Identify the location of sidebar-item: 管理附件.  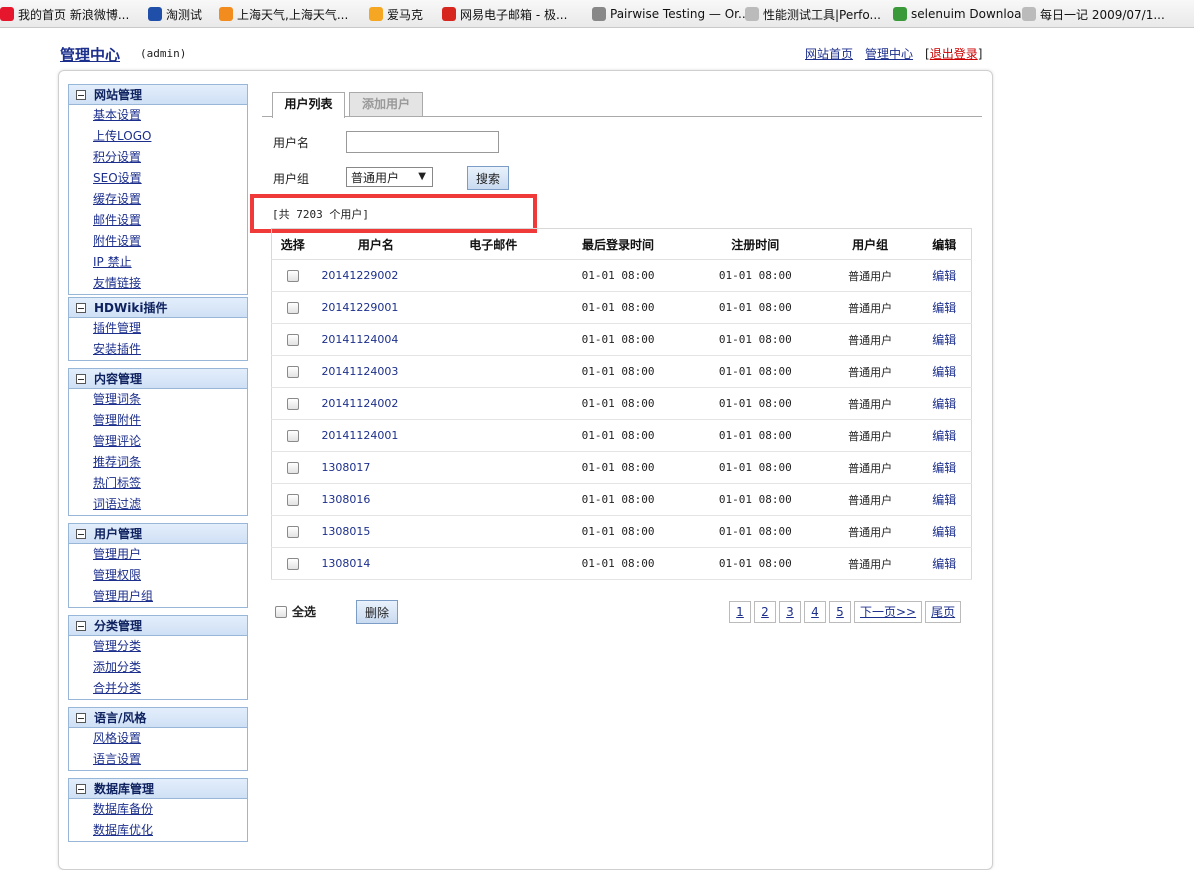
(158, 420).